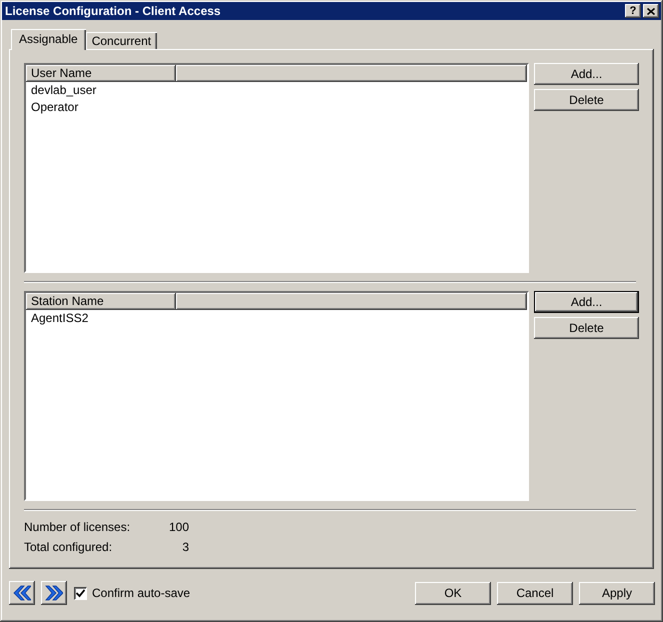 The image size is (663, 622). I want to click on double-chevron-right-icon, so click(54, 593).